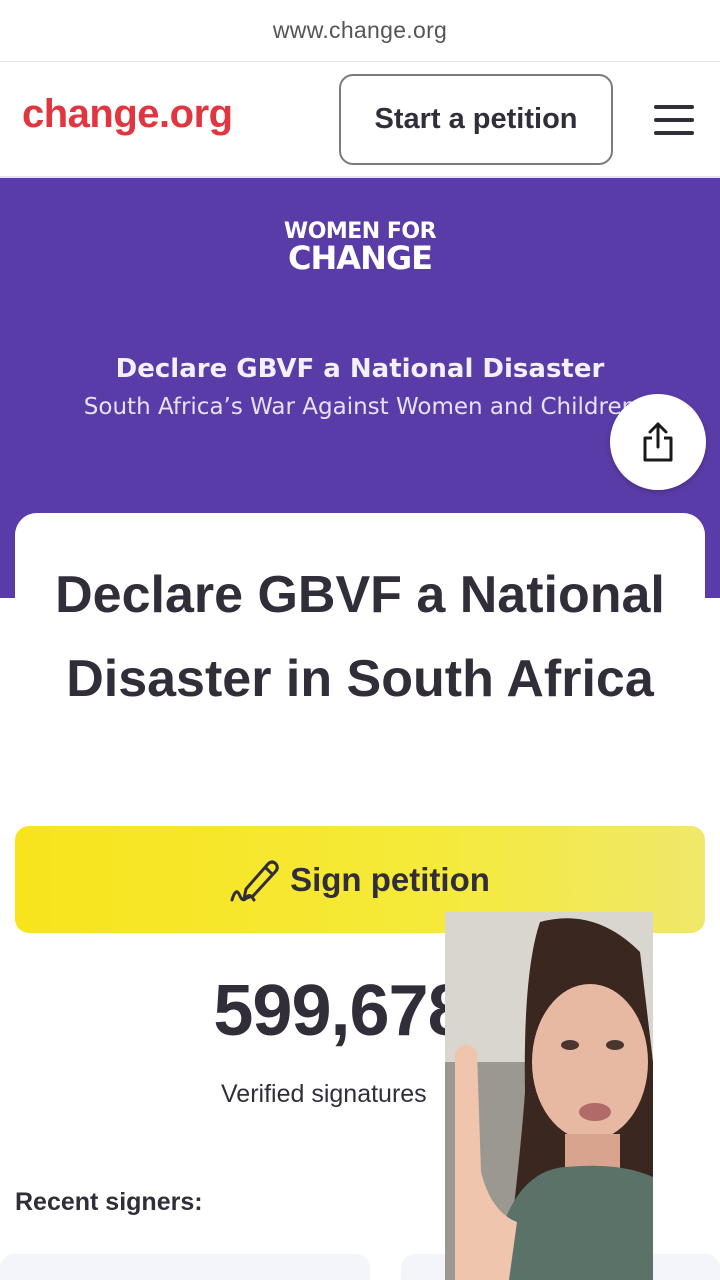  Describe the element at coordinates (109, 1202) in the screenshot. I see `recent-signers-heading: Recent signers:` at that location.